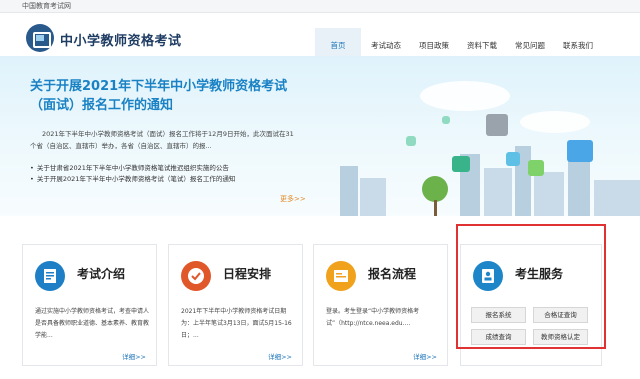  What do you see at coordinates (121, 39) in the screenshot?
I see `site-title: 中小学教师资格考试` at bounding box center [121, 39].